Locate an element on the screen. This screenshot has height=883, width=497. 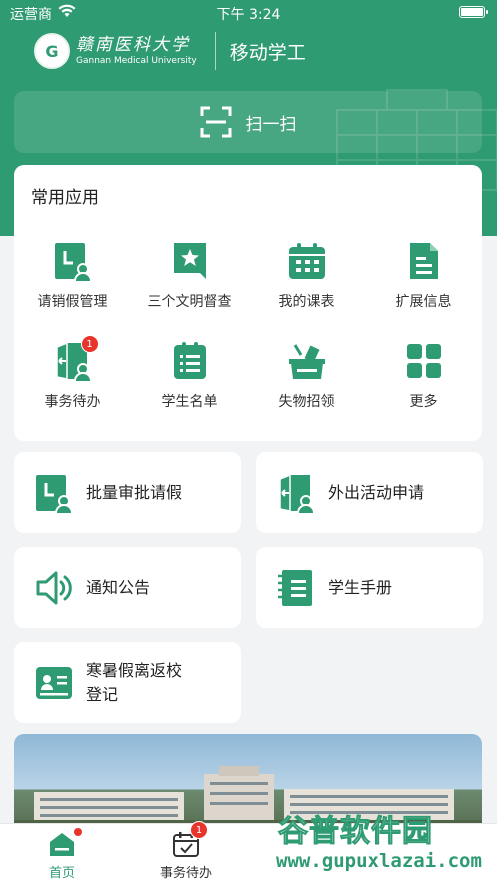
tile-student-handbook: 学生手册 is located at coordinates (369, 587).